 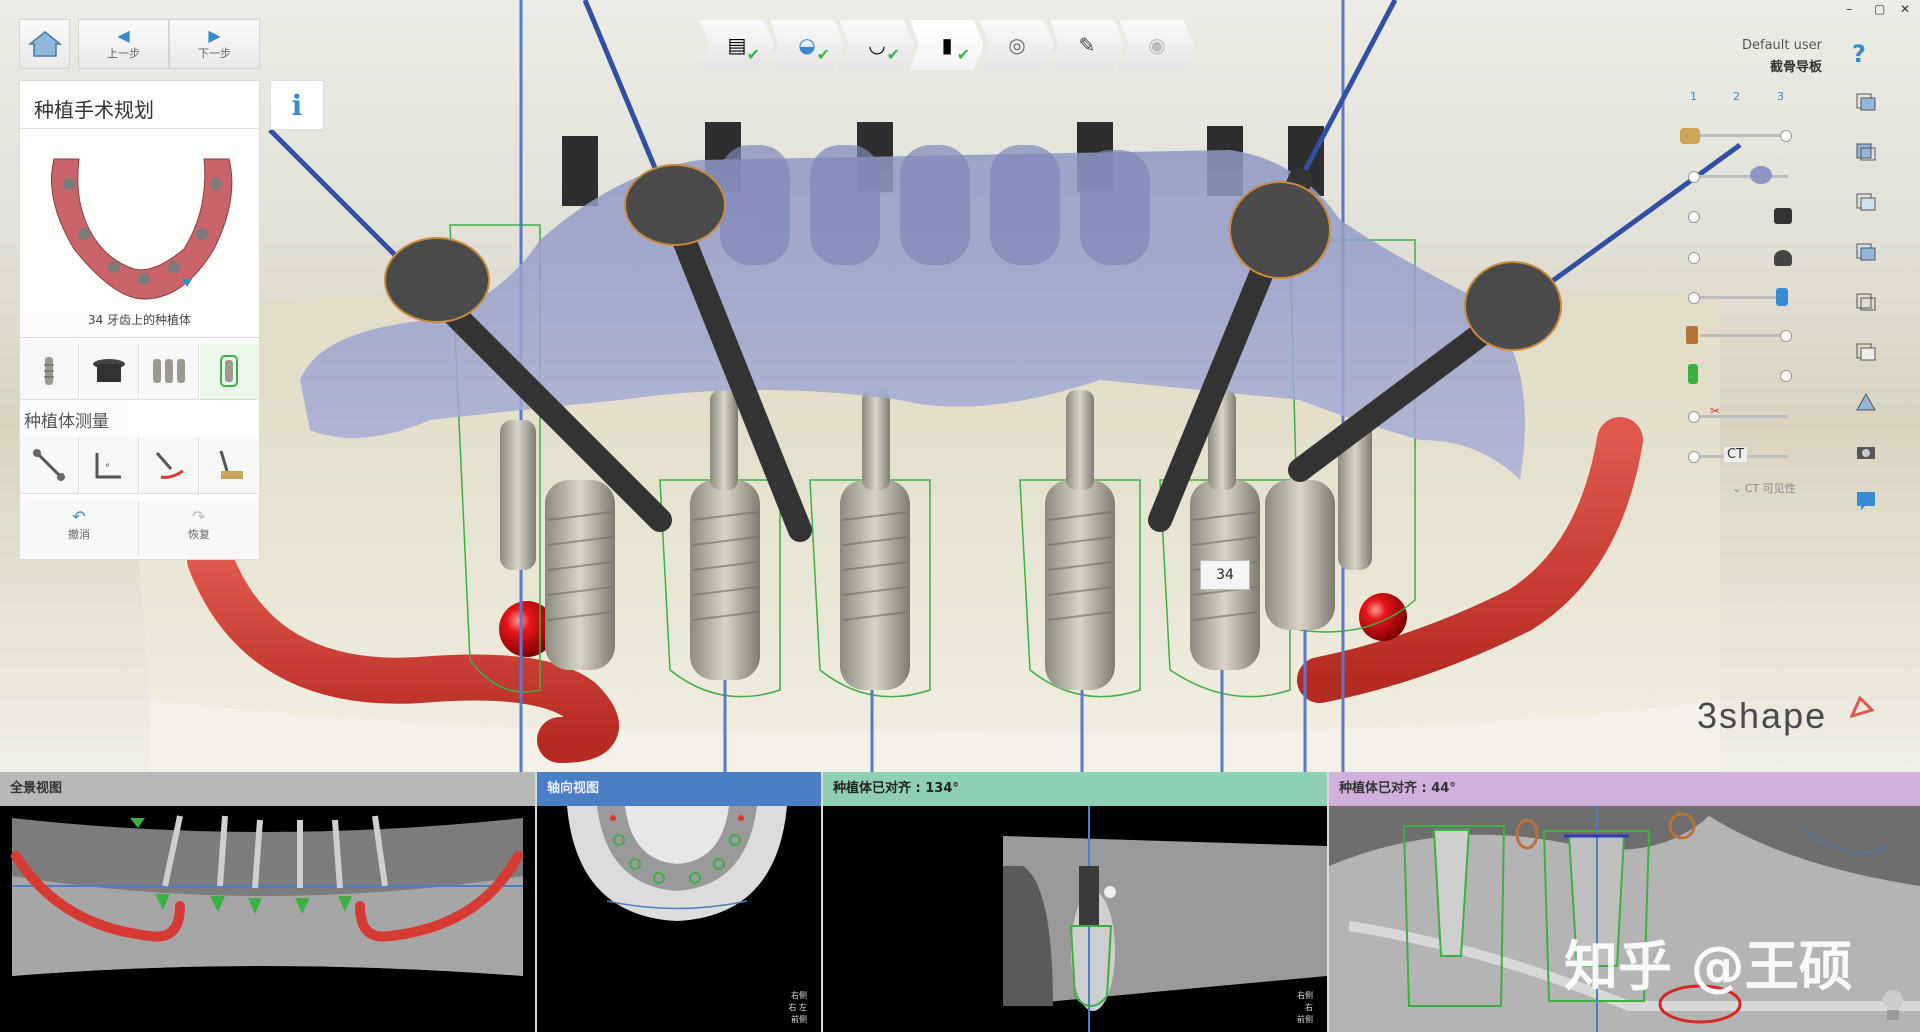 What do you see at coordinates (1693, 96) in the screenshot?
I see `column-1: 1` at bounding box center [1693, 96].